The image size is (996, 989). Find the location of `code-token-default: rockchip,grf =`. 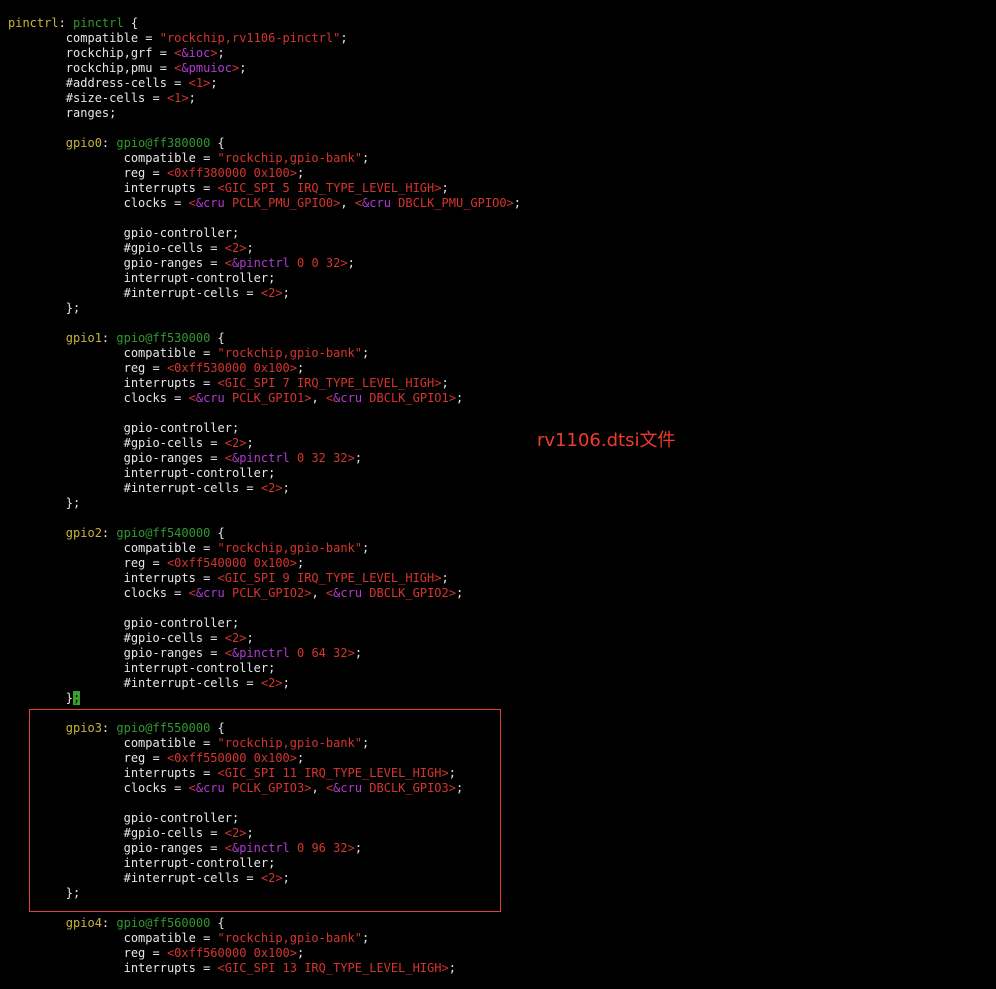

code-token-default: rockchip,grf = is located at coordinates (91, 53).